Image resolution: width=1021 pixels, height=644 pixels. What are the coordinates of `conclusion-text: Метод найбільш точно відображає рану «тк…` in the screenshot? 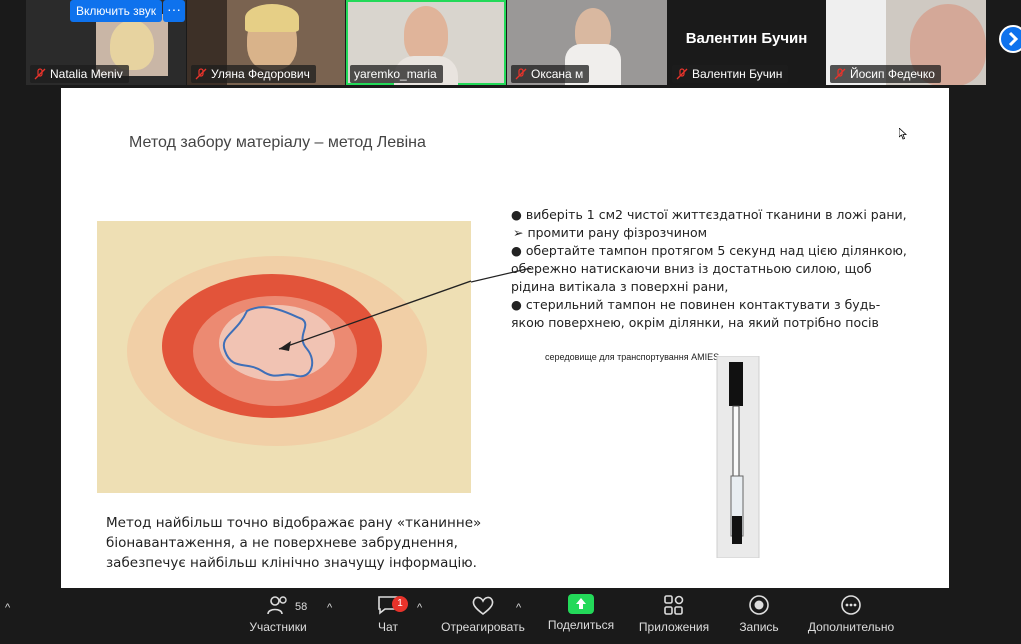 It's located at (294, 543).